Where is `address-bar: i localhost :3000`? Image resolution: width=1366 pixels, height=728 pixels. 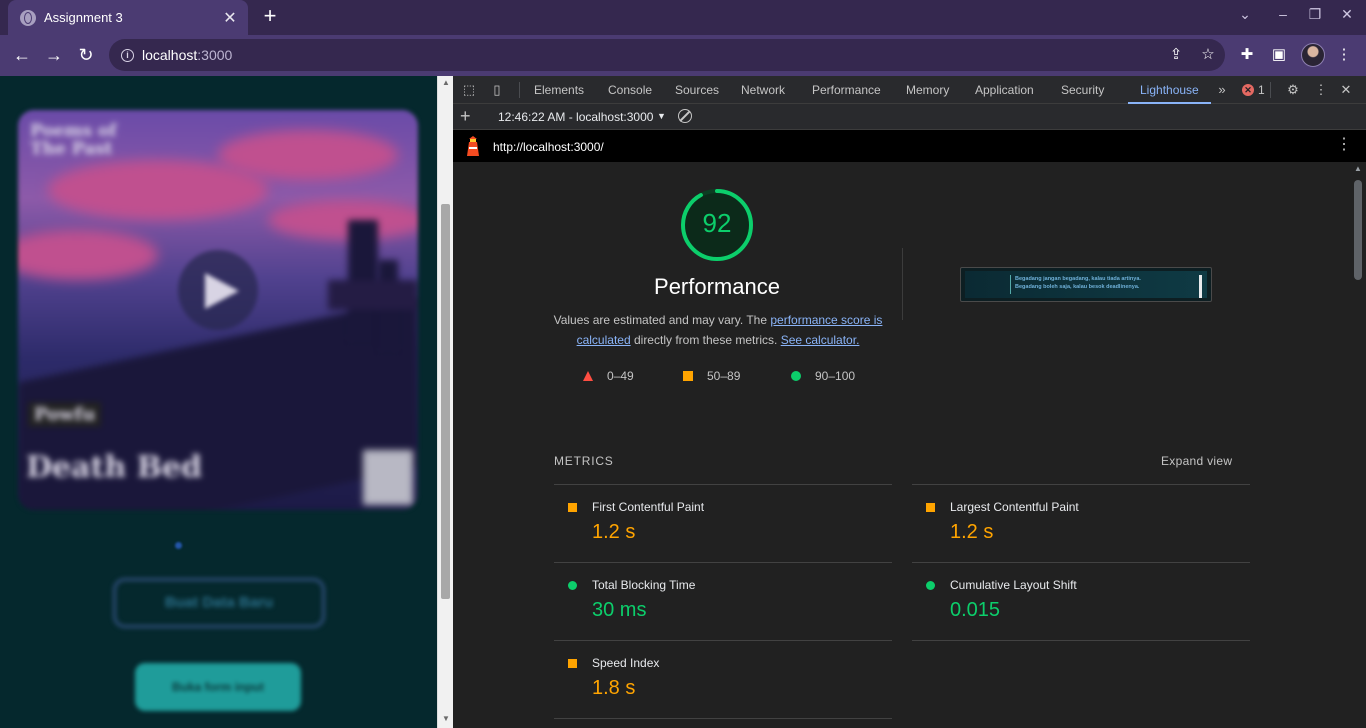
address-bar: i localhost :3000 is located at coordinates (667, 55).